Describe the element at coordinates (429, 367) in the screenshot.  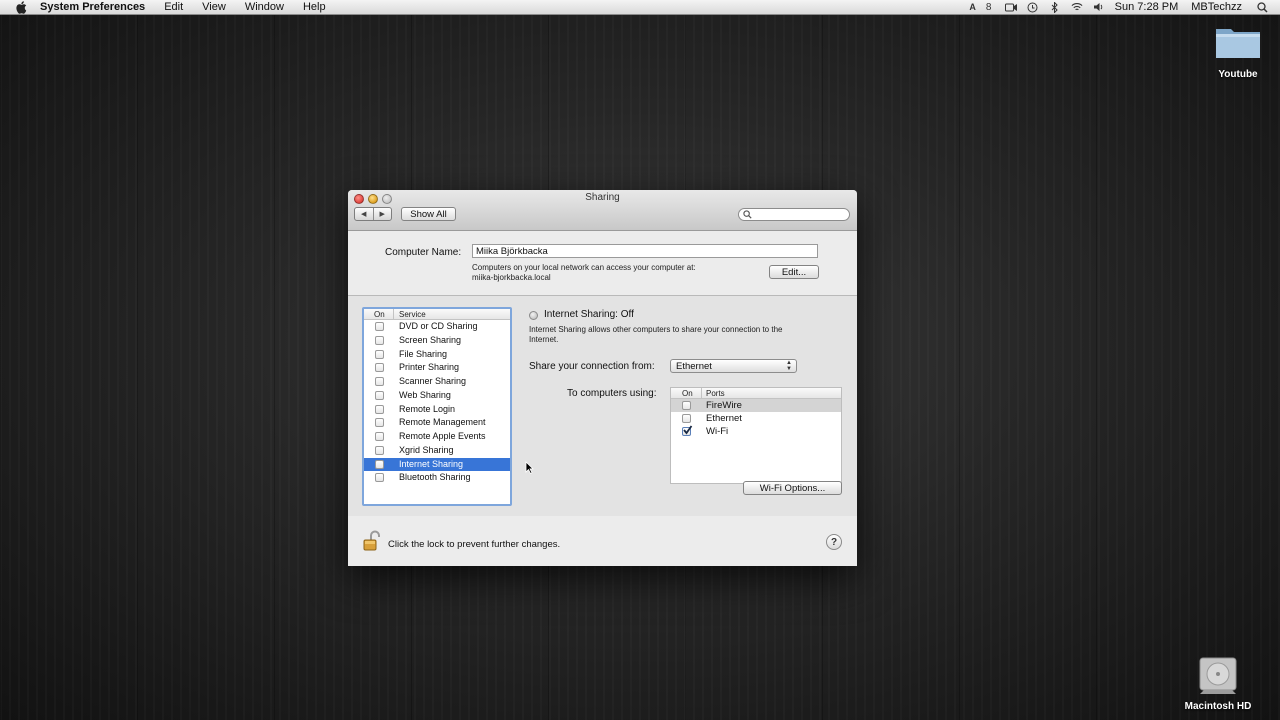
I see `service-name: Printer Sharing` at that location.